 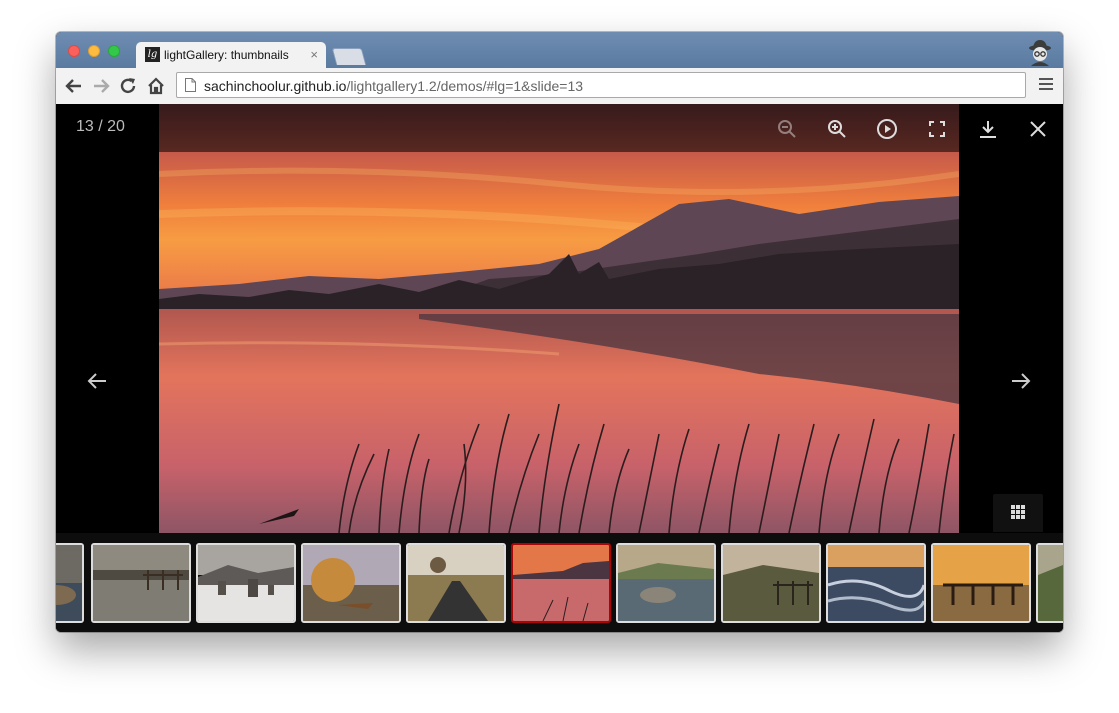 What do you see at coordinates (226, 55) in the screenshot?
I see `tab-title: lightGallery: thumbnails` at bounding box center [226, 55].